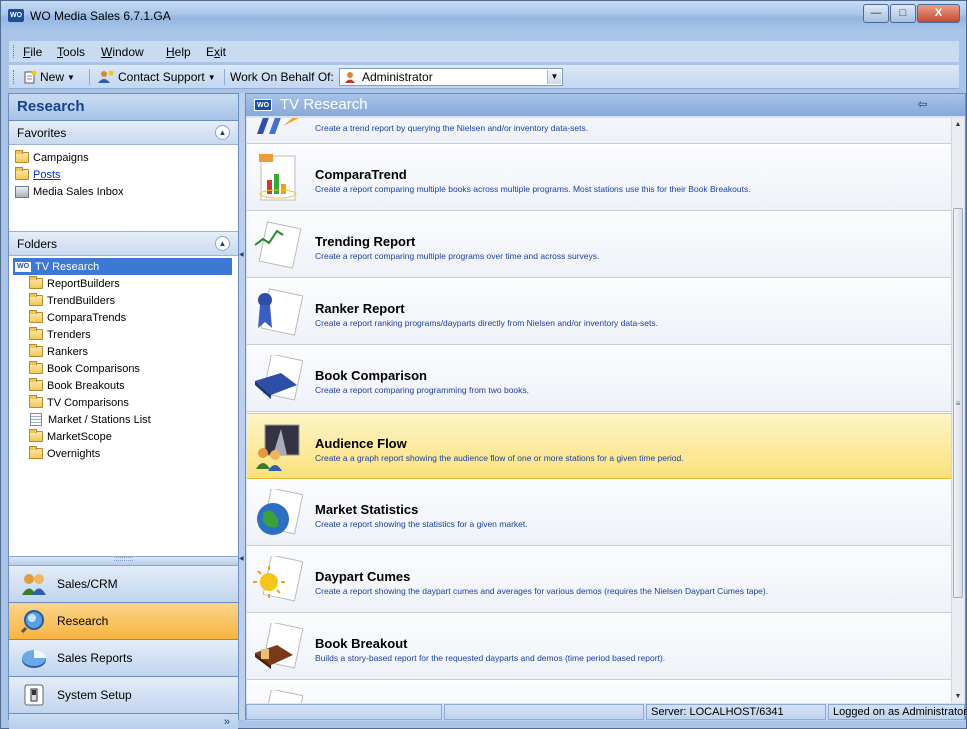 This screenshot has height=729, width=967. Describe the element at coordinates (554, 77) in the screenshot. I see `chevron-down-icon: ▼` at that location.